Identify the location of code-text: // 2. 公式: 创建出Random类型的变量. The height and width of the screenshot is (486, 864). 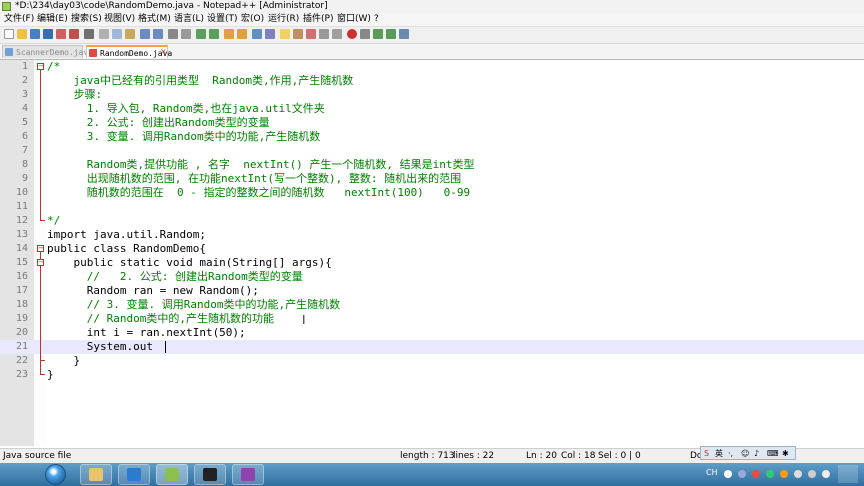
(175, 276).